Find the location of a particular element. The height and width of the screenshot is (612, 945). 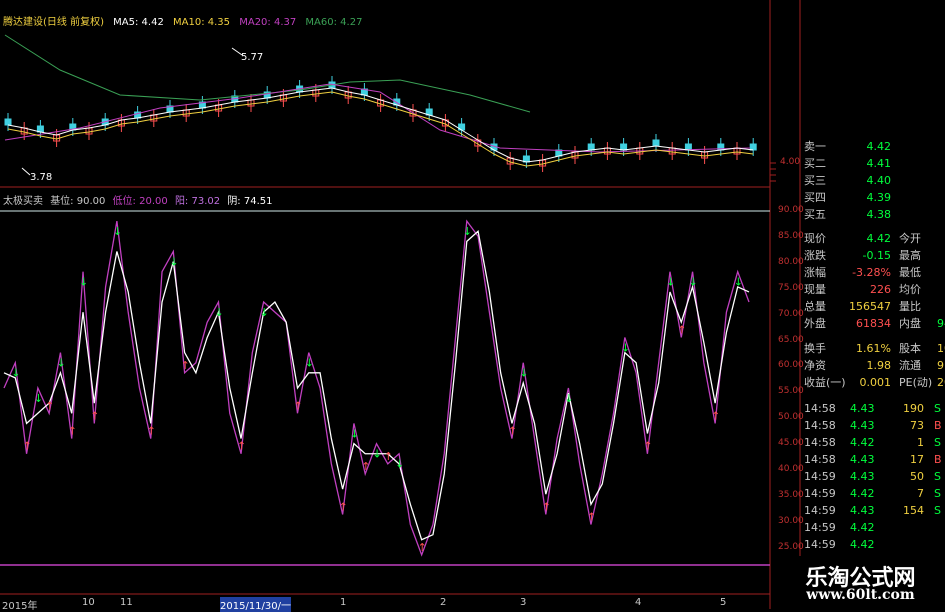

tick-row: 14:58 4.42 1 S is located at coordinates (874, 442).